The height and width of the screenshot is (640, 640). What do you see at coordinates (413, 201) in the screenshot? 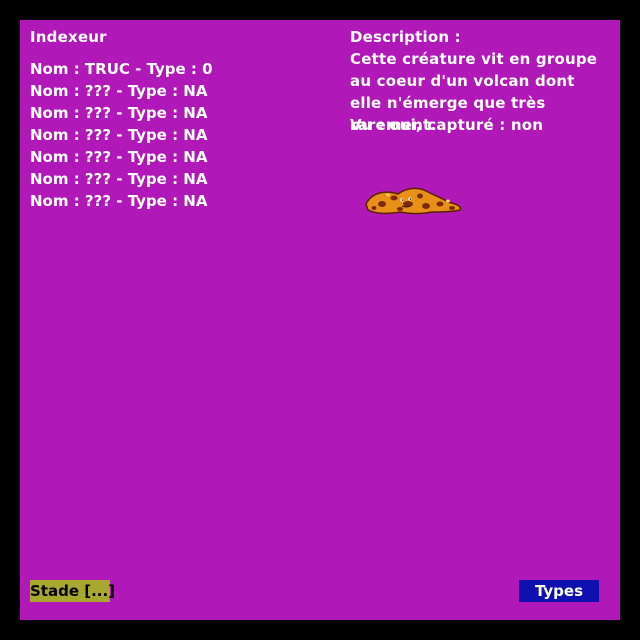
I see `lava-creature-icon` at bounding box center [413, 201].